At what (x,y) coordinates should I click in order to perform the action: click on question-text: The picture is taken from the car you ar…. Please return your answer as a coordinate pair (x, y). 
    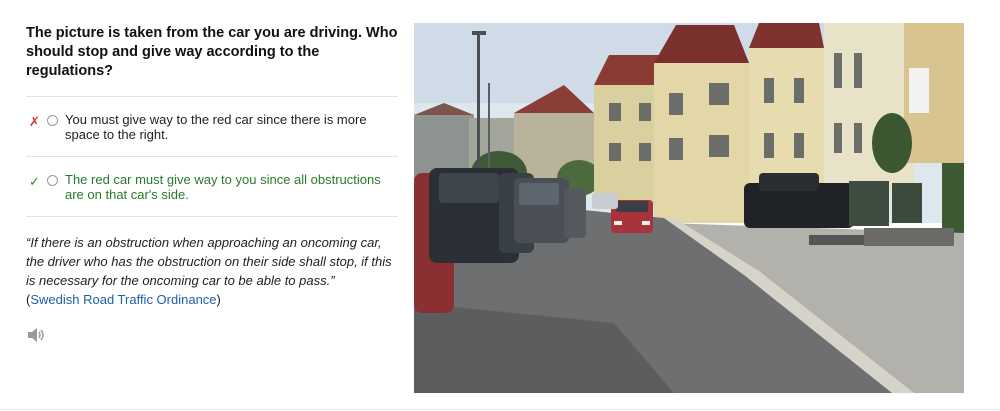
    Looking at the image, I should click on (212, 52).